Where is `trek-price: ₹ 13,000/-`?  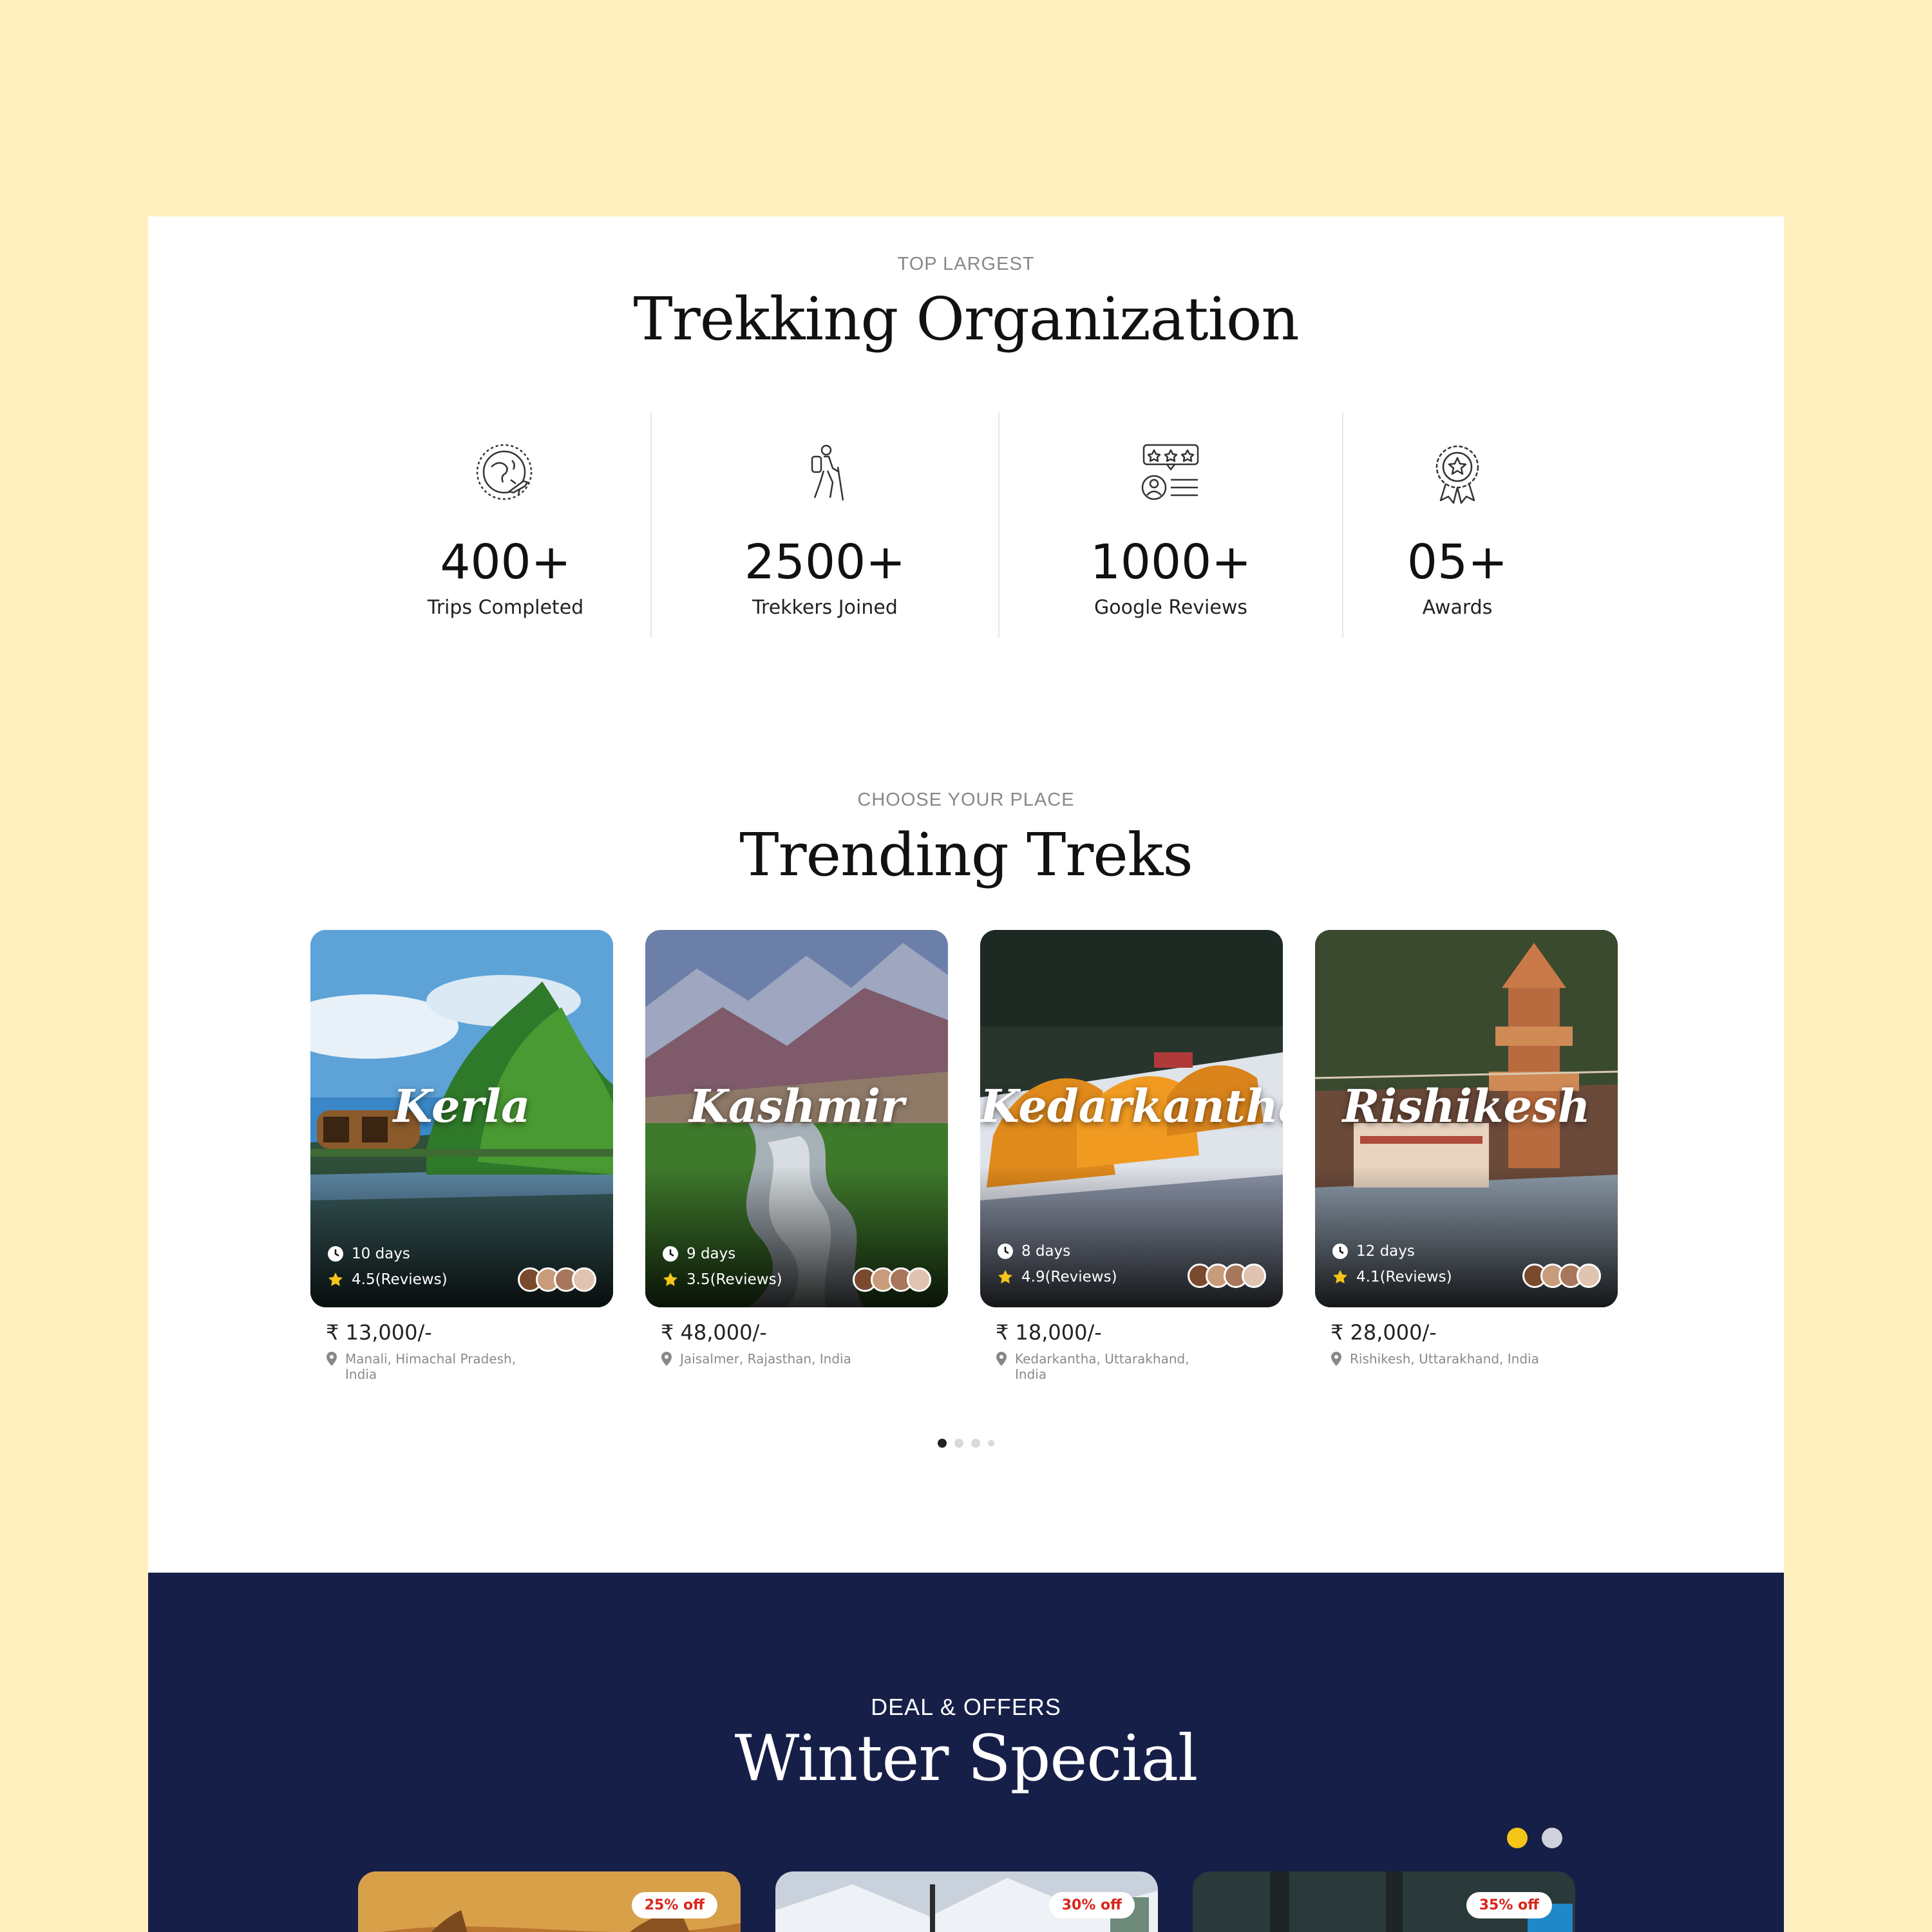
trek-price: ₹ 13,000/- is located at coordinates (379, 1333).